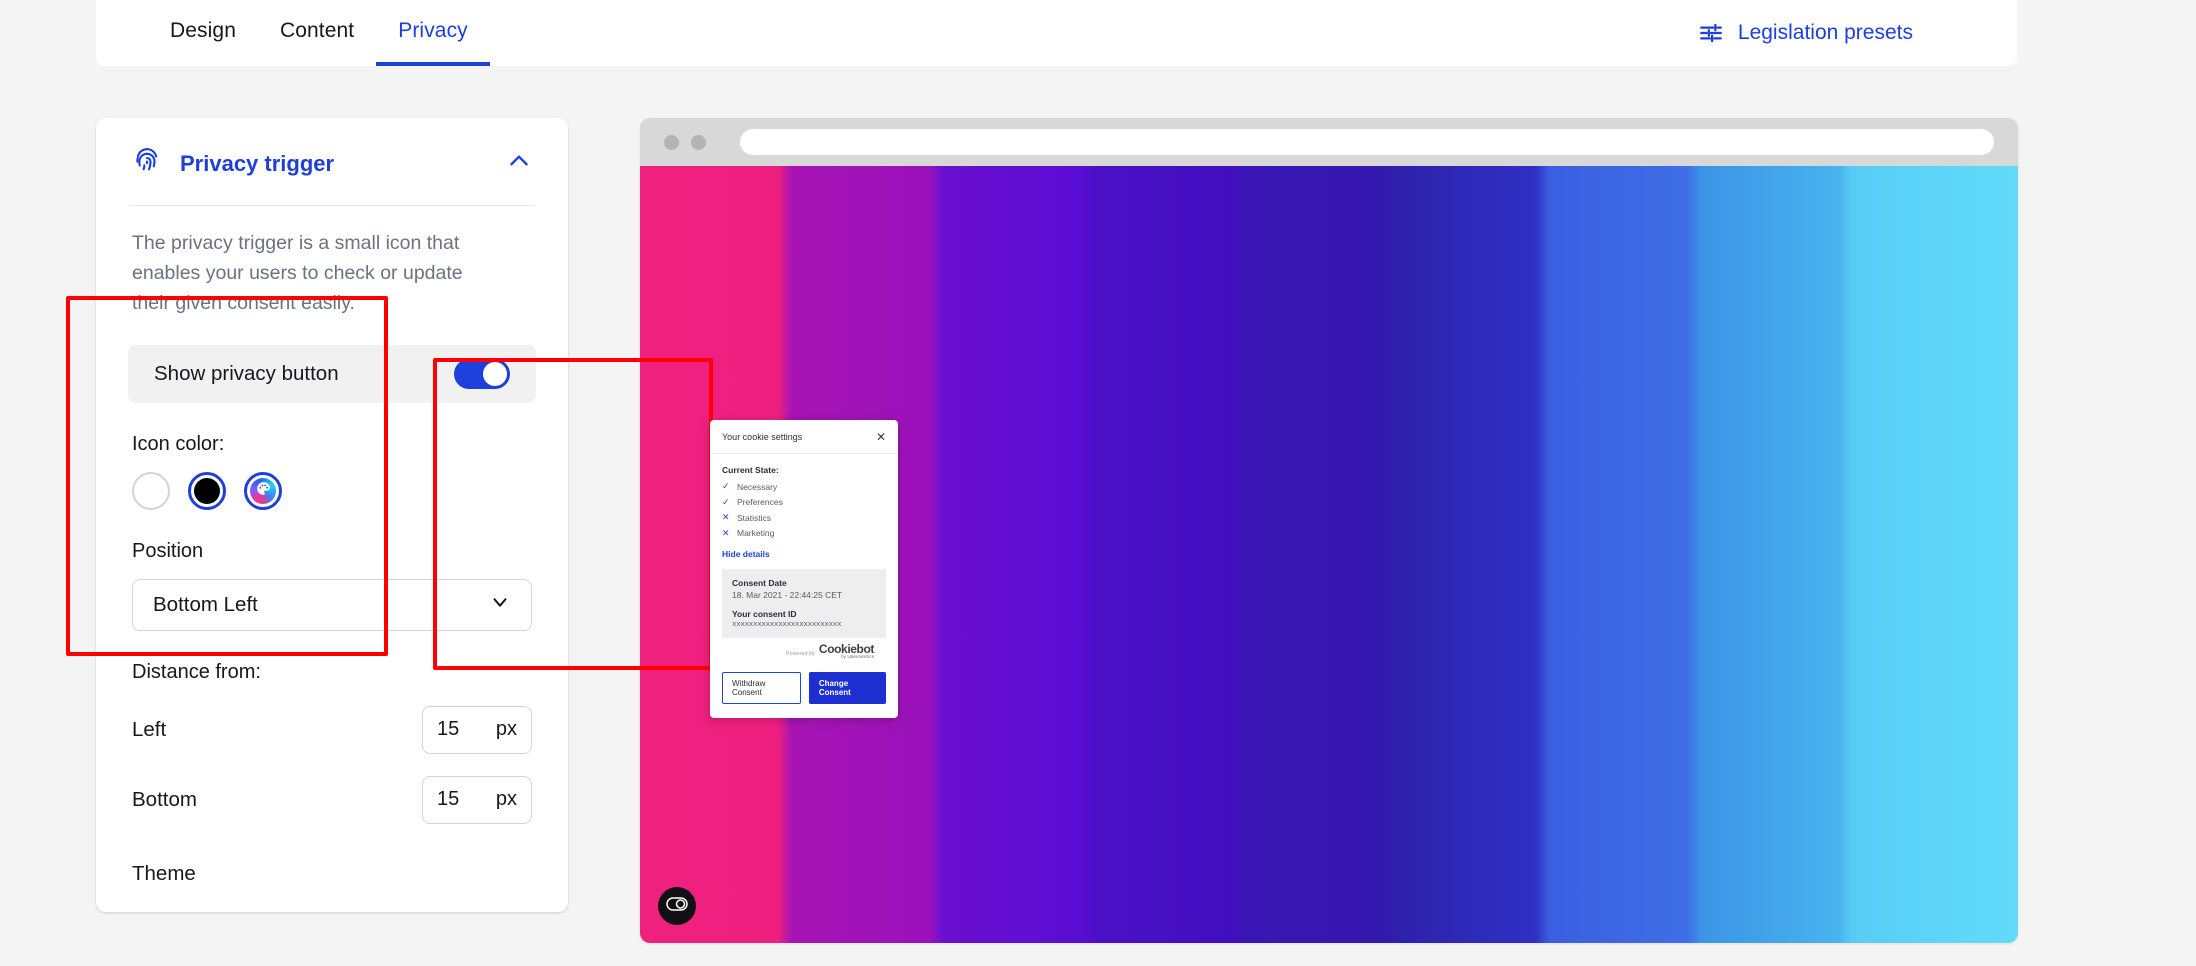 The image size is (2196, 966). I want to click on toggle-knob, so click(495, 373).